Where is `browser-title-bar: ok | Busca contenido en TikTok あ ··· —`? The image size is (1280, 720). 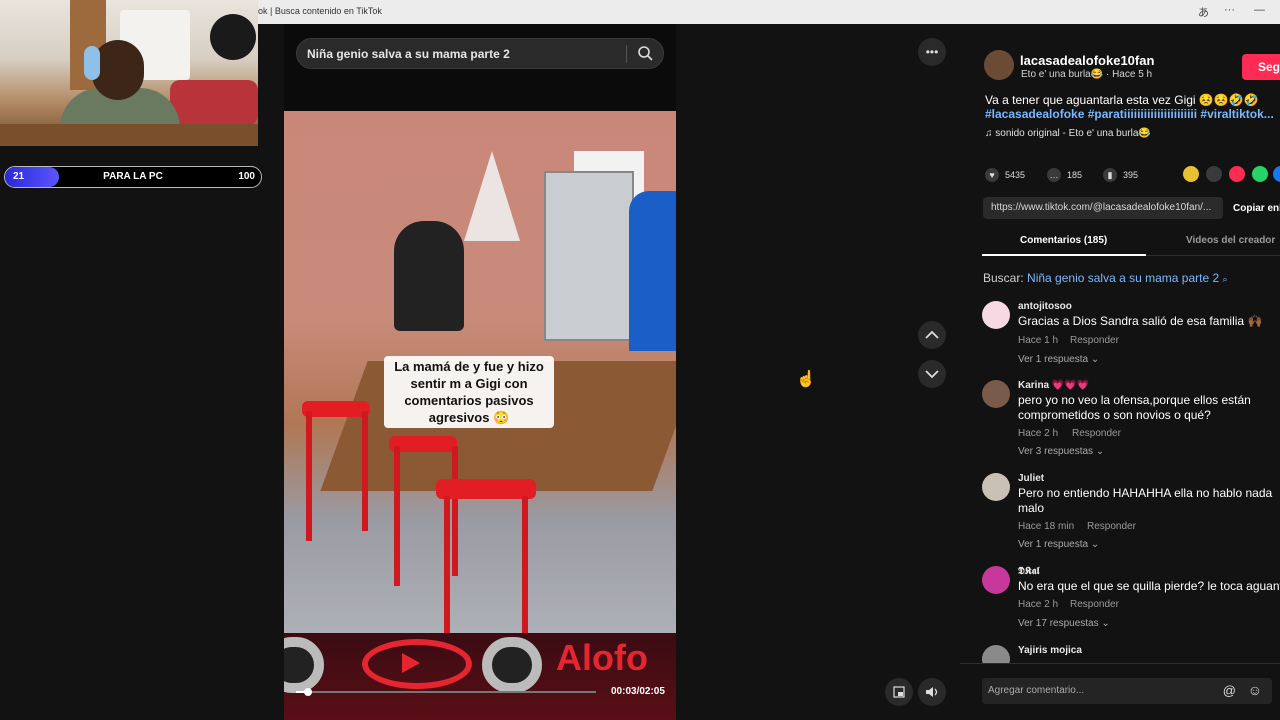
browser-title-bar: ok | Busca contenido en TikTok あ ··· — is located at coordinates (769, 12).